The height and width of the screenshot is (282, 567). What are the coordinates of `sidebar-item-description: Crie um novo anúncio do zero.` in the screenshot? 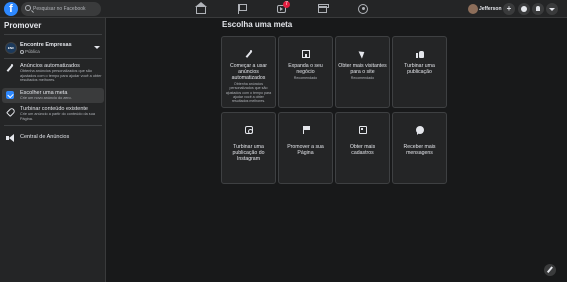 It's located at (46, 98).